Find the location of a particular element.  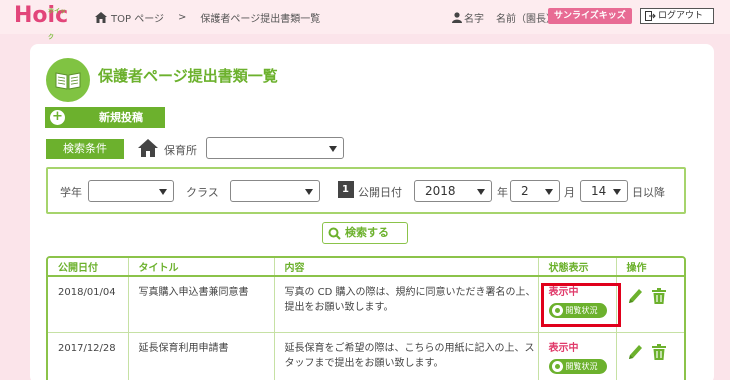

class-select is located at coordinates (275, 191).